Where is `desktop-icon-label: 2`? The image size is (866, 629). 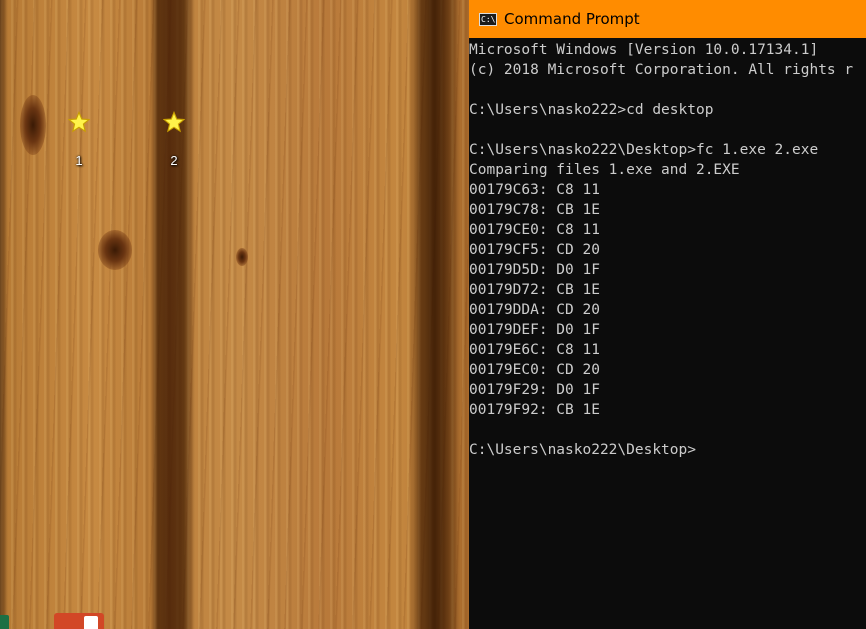
desktop-icon-label: 2 is located at coordinates (174, 160).